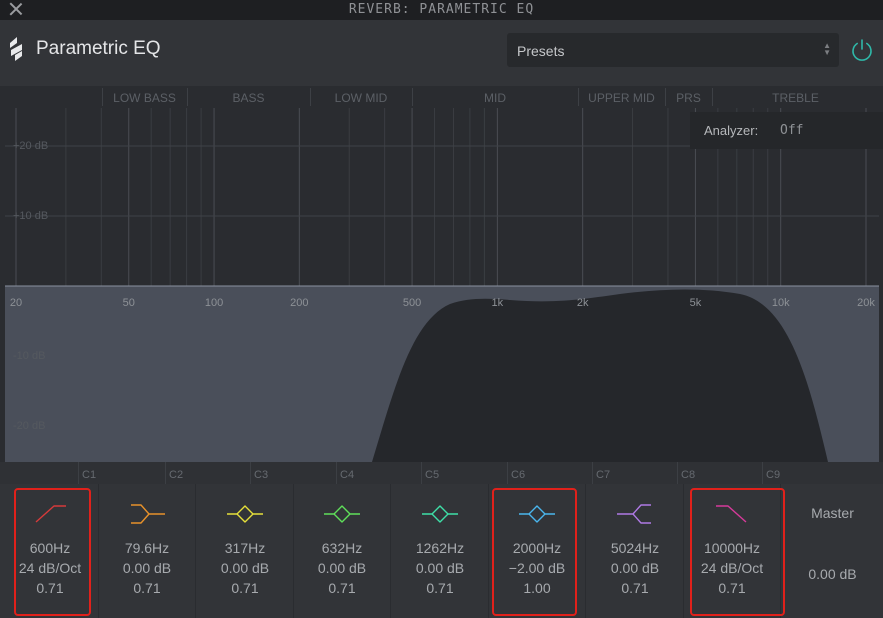 The height and width of the screenshot is (618, 883). Describe the element at coordinates (795, 98) in the screenshot. I see `band-label: TREBLE` at that location.